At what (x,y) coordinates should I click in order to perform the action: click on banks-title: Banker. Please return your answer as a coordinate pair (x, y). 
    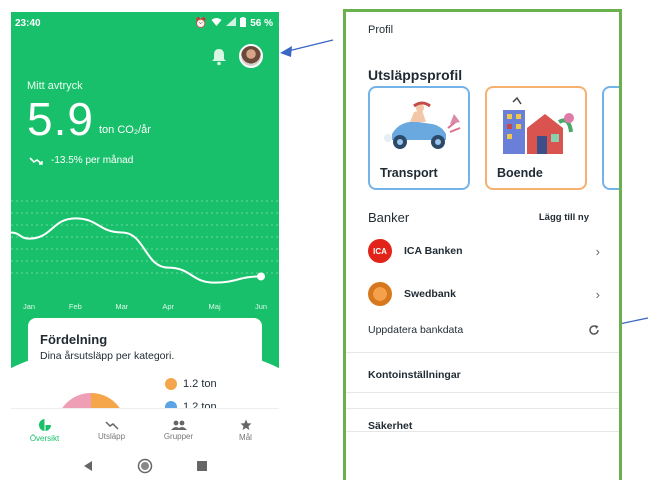
    Looking at the image, I should click on (389, 217).